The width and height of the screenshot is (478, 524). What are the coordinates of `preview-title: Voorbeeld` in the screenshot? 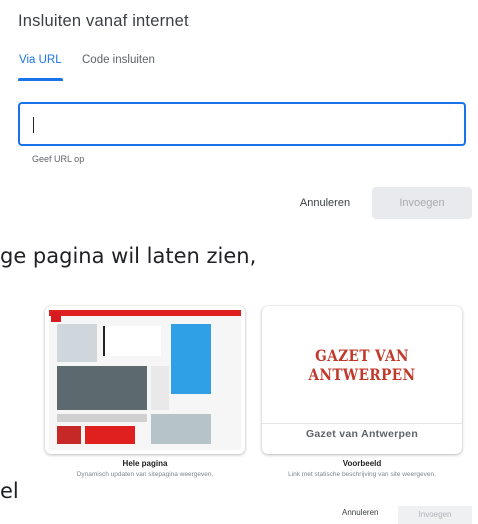 It's located at (362, 463).